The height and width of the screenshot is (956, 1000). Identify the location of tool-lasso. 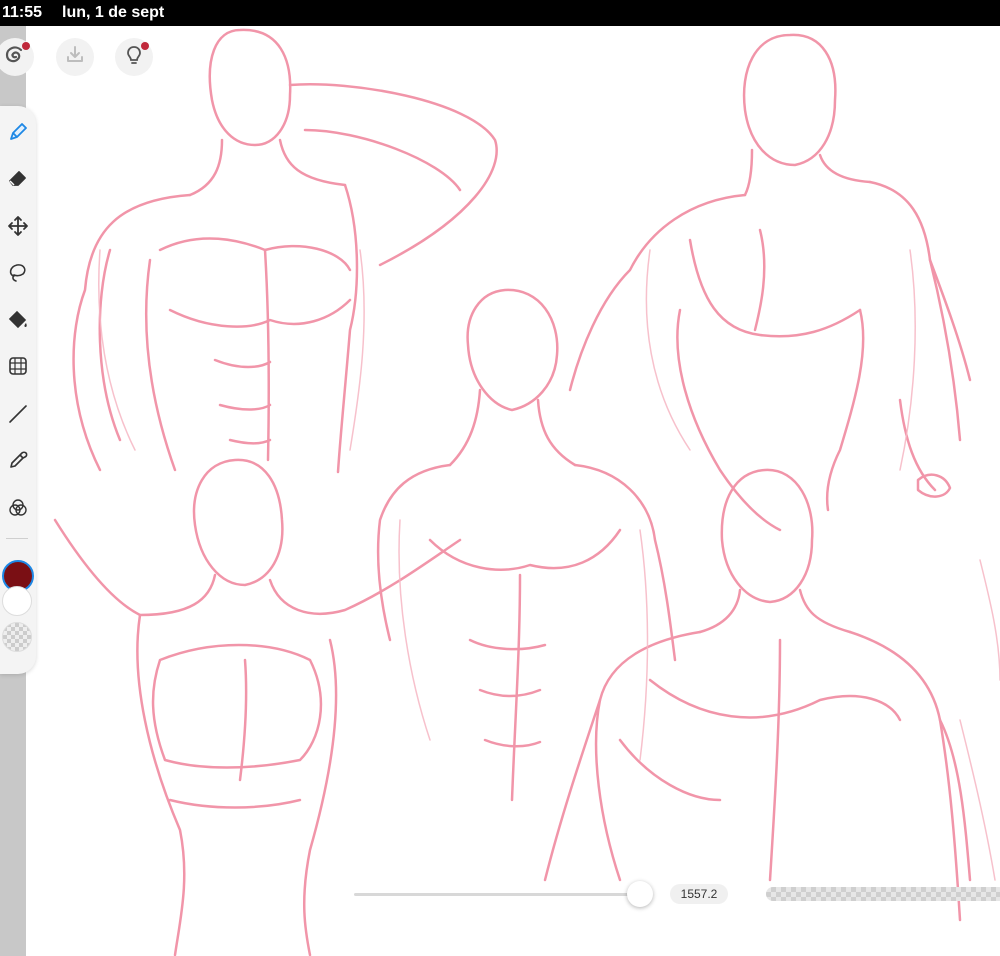
(18, 274).